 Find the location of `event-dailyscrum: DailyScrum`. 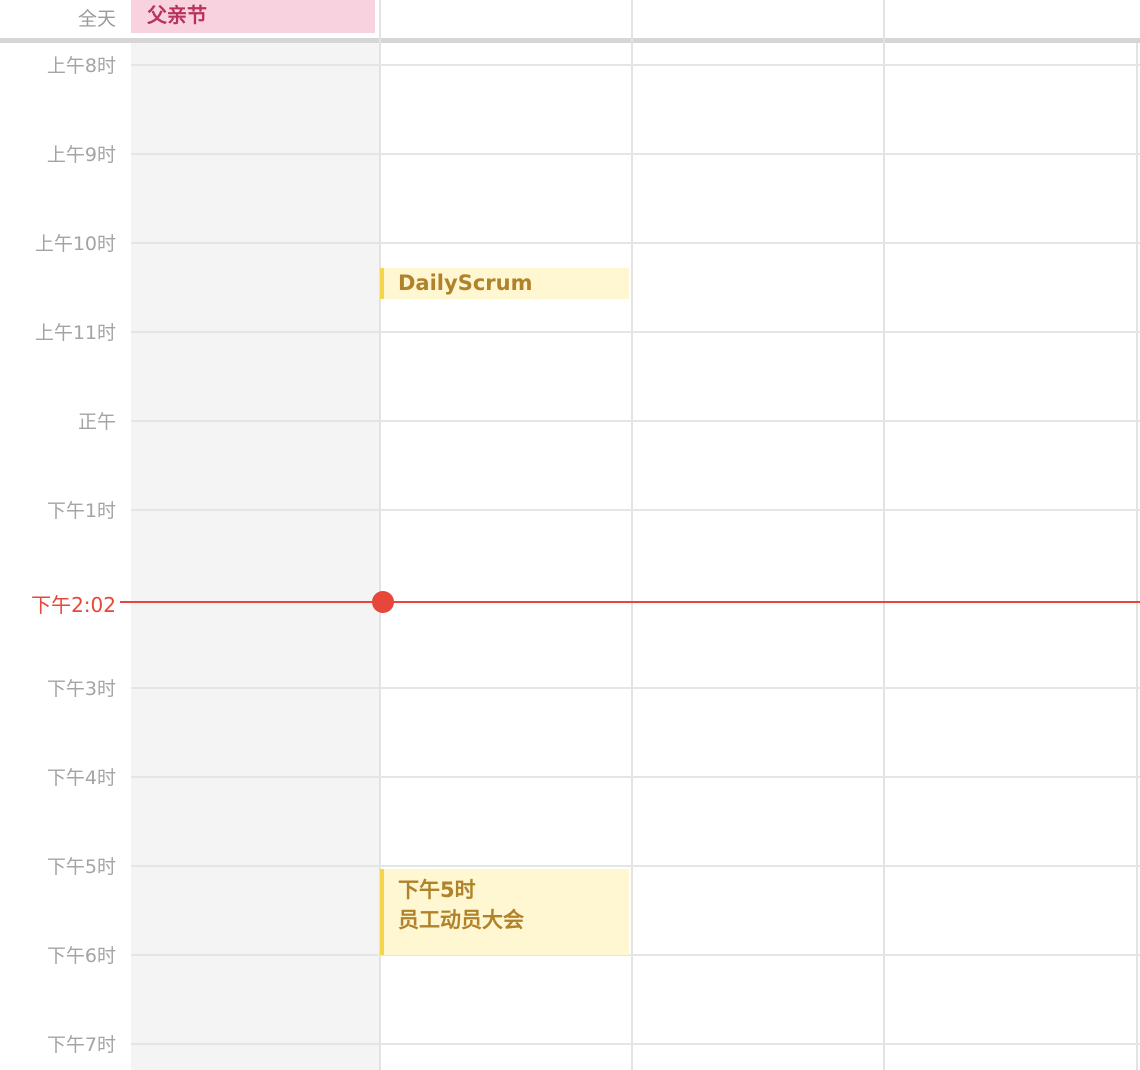

event-dailyscrum: DailyScrum is located at coordinates (504, 283).